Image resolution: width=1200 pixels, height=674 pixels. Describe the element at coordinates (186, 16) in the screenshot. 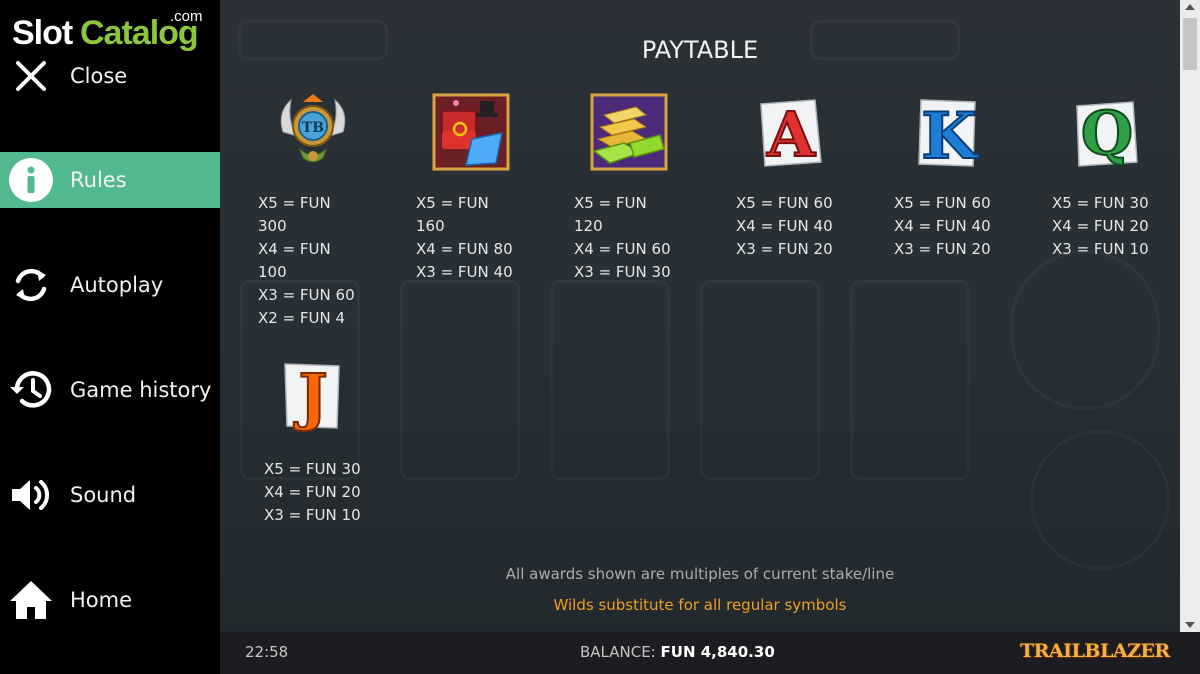

I see `logo-com-text: .com` at that location.